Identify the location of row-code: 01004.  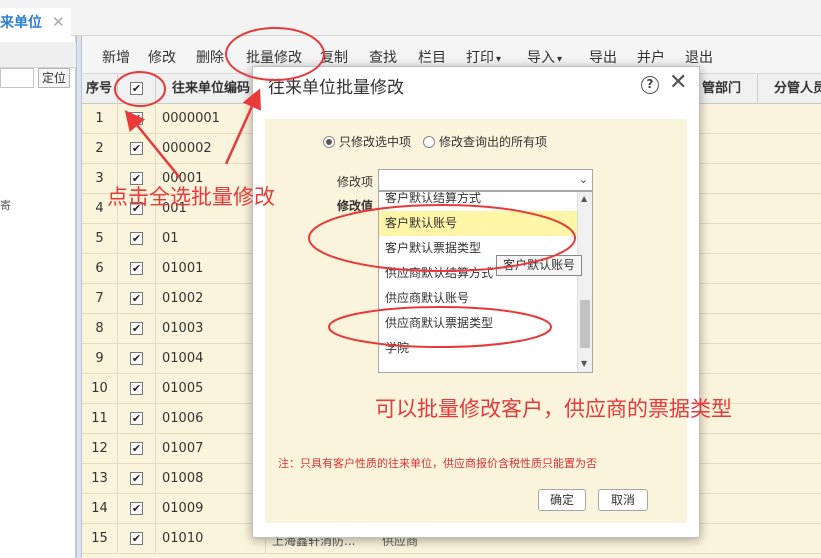
(211, 359).